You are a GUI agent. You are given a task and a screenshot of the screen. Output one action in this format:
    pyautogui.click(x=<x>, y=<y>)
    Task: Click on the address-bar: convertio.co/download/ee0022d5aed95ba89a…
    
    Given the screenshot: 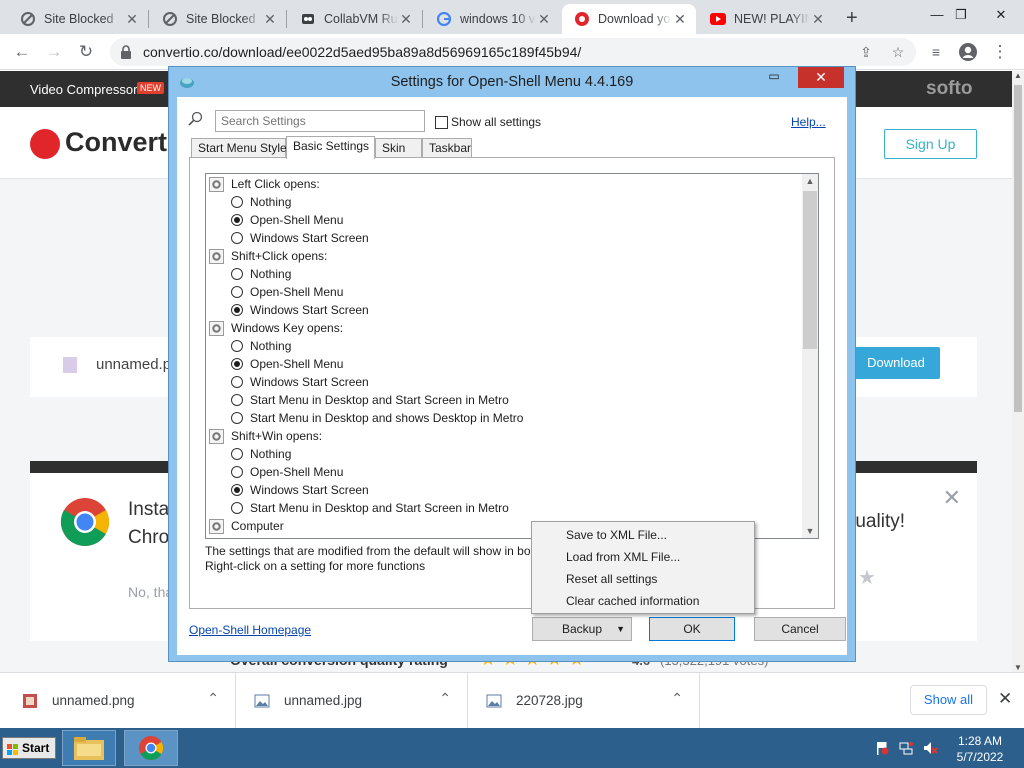 What is the action you would take?
    pyautogui.click(x=513, y=52)
    